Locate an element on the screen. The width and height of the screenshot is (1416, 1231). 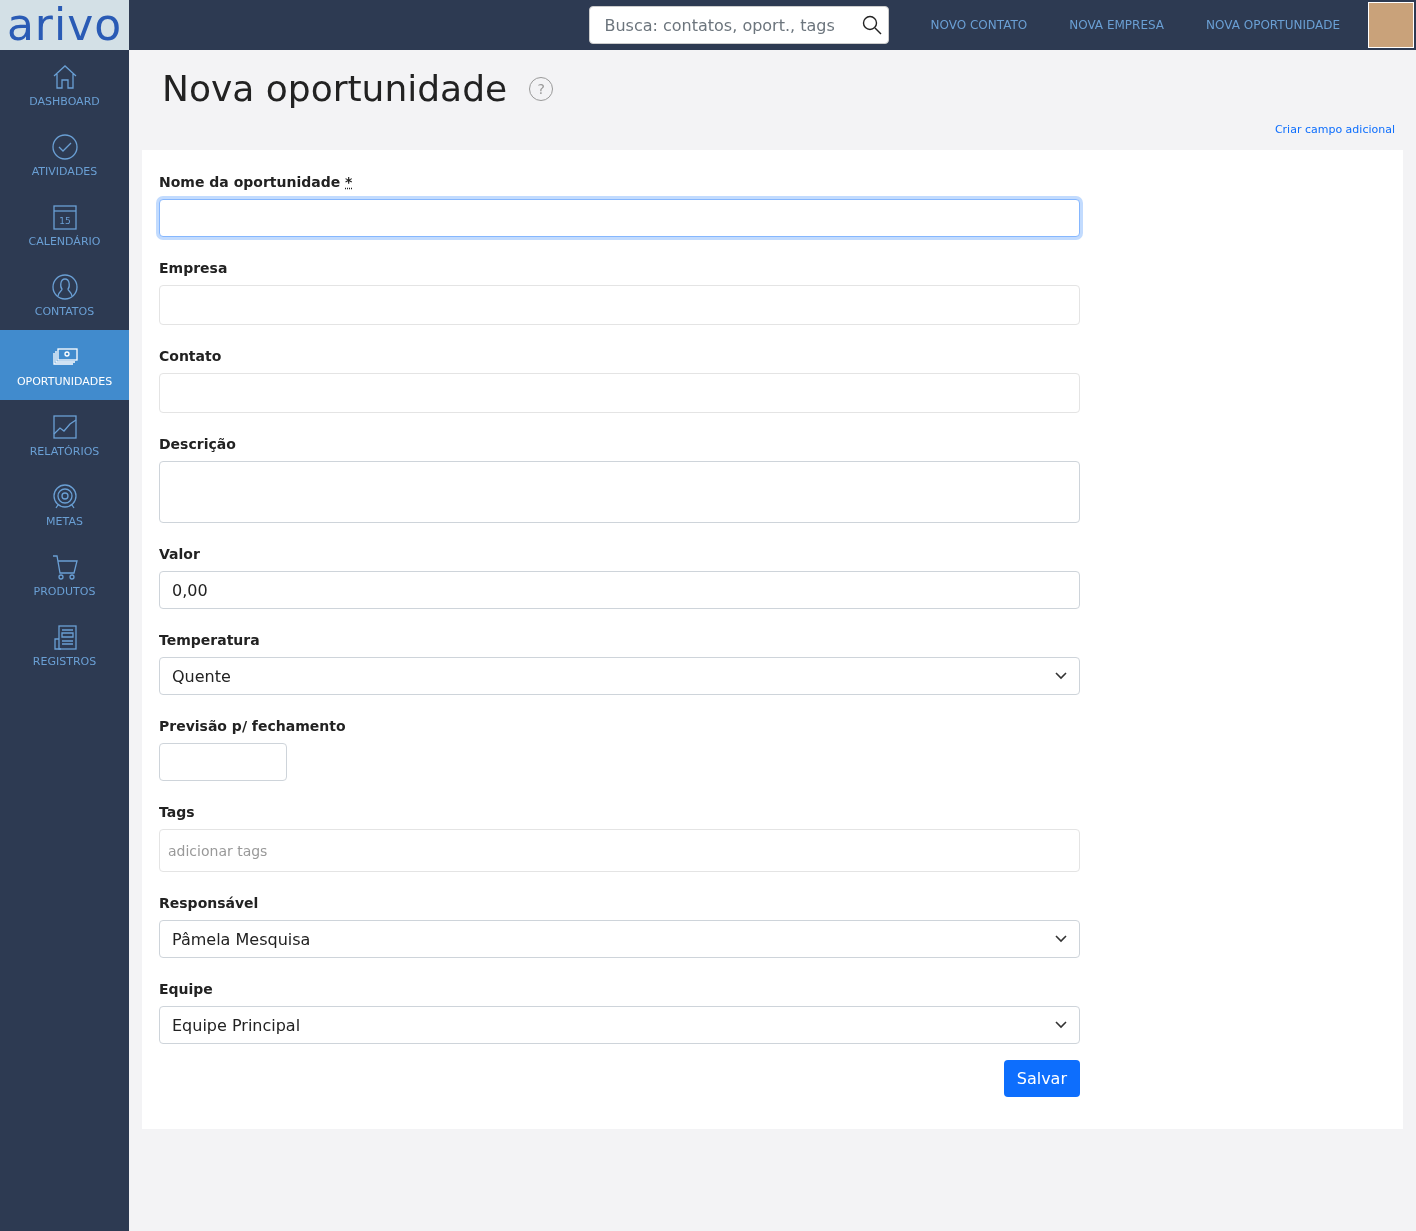
calendar-icon: 15 is located at coordinates (64, 216).